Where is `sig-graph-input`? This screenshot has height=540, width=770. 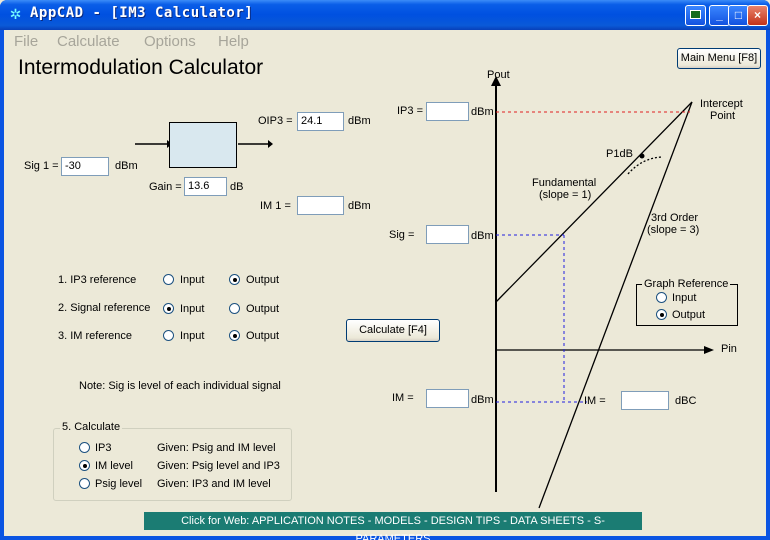 sig-graph-input is located at coordinates (447, 234).